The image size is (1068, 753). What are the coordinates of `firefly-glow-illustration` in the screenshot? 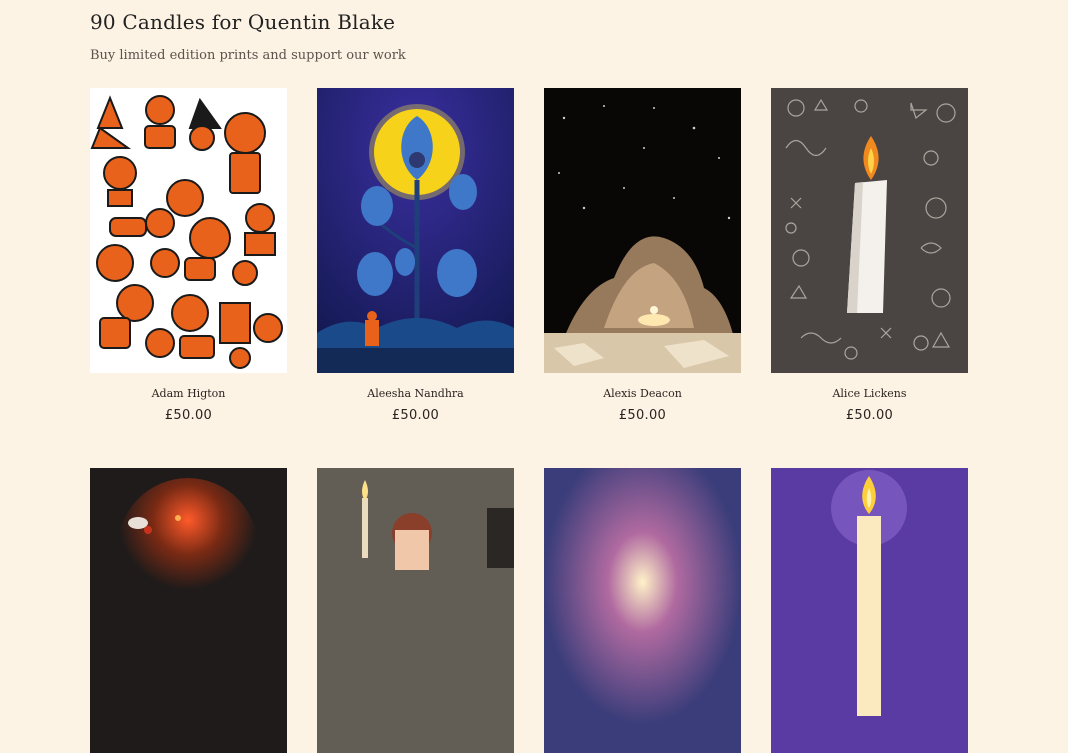 It's located at (188, 610).